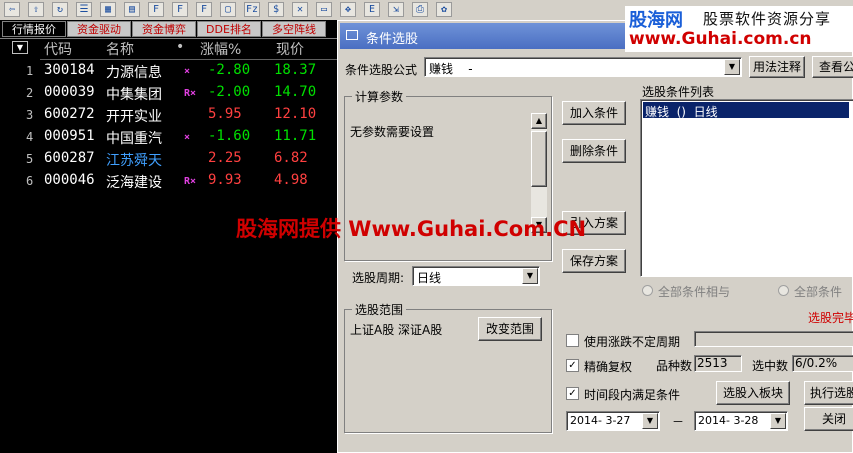 Image resolution: width=853 pixels, height=453 pixels. I want to click on table-row: 6 000046 泛海建设 R× 9.93 4.98, so click(170, 181).